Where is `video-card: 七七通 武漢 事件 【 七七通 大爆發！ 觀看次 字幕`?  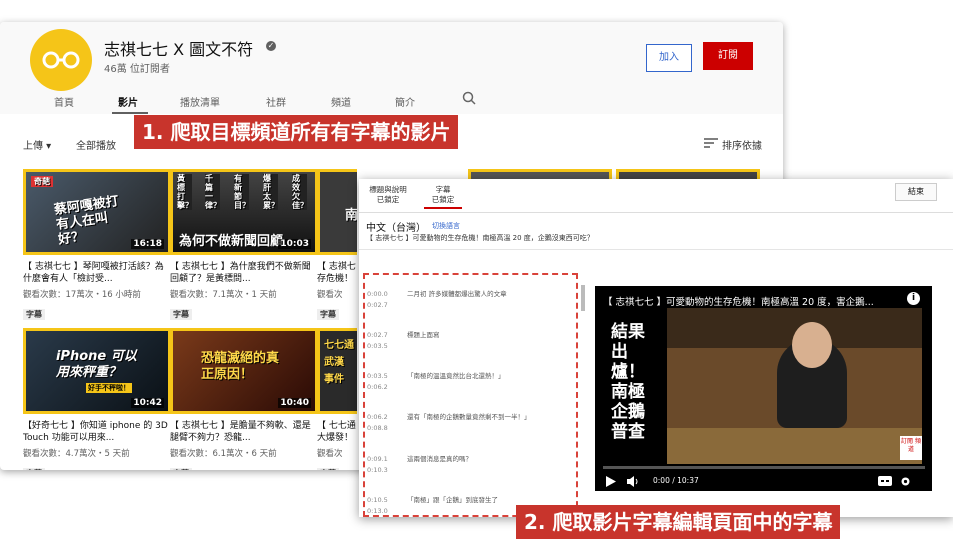
video-card: 七七通 武漢 事件 【 七七通 大爆發！ 觀看次 字幕 is located at coordinates (337, 399).